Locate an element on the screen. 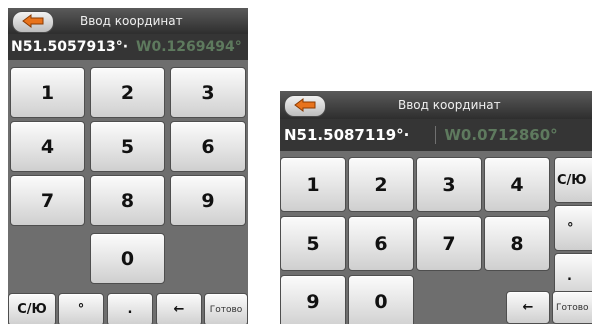 The width and height of the screenshot is (592, 324). latitude-value: N51.5087119°· is located at coordinates (346, 135).